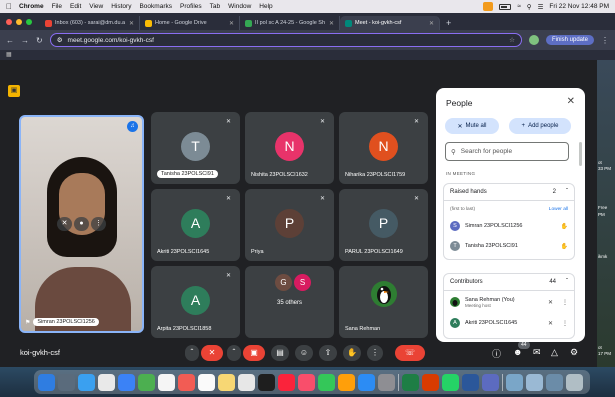 This screenshot has width=615, height=397. I want to click on participant-tile: ✕ A Akriti 23POLSCI1645, so click(195, 225).